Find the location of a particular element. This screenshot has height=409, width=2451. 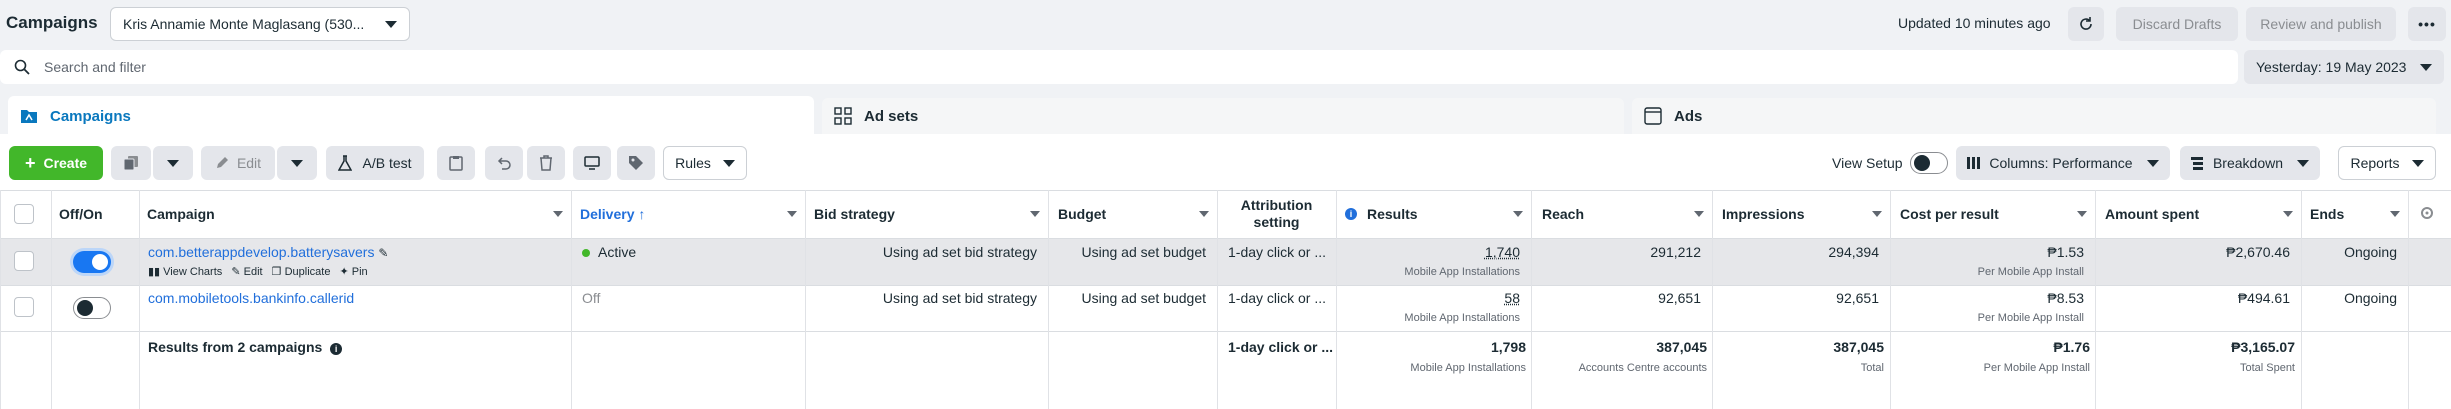

duplicate-dropdown is located at coordinates (173, 163).